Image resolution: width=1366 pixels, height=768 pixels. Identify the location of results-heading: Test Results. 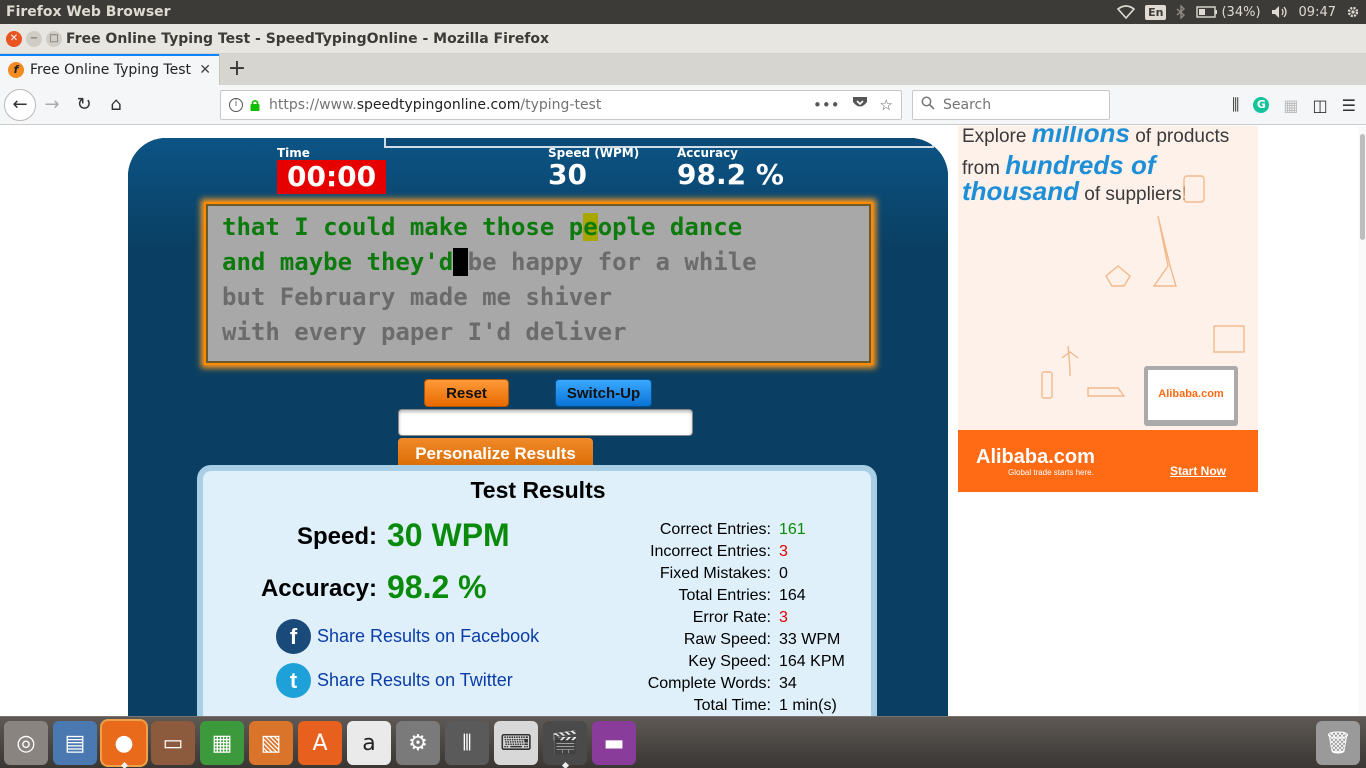
(538, 490).